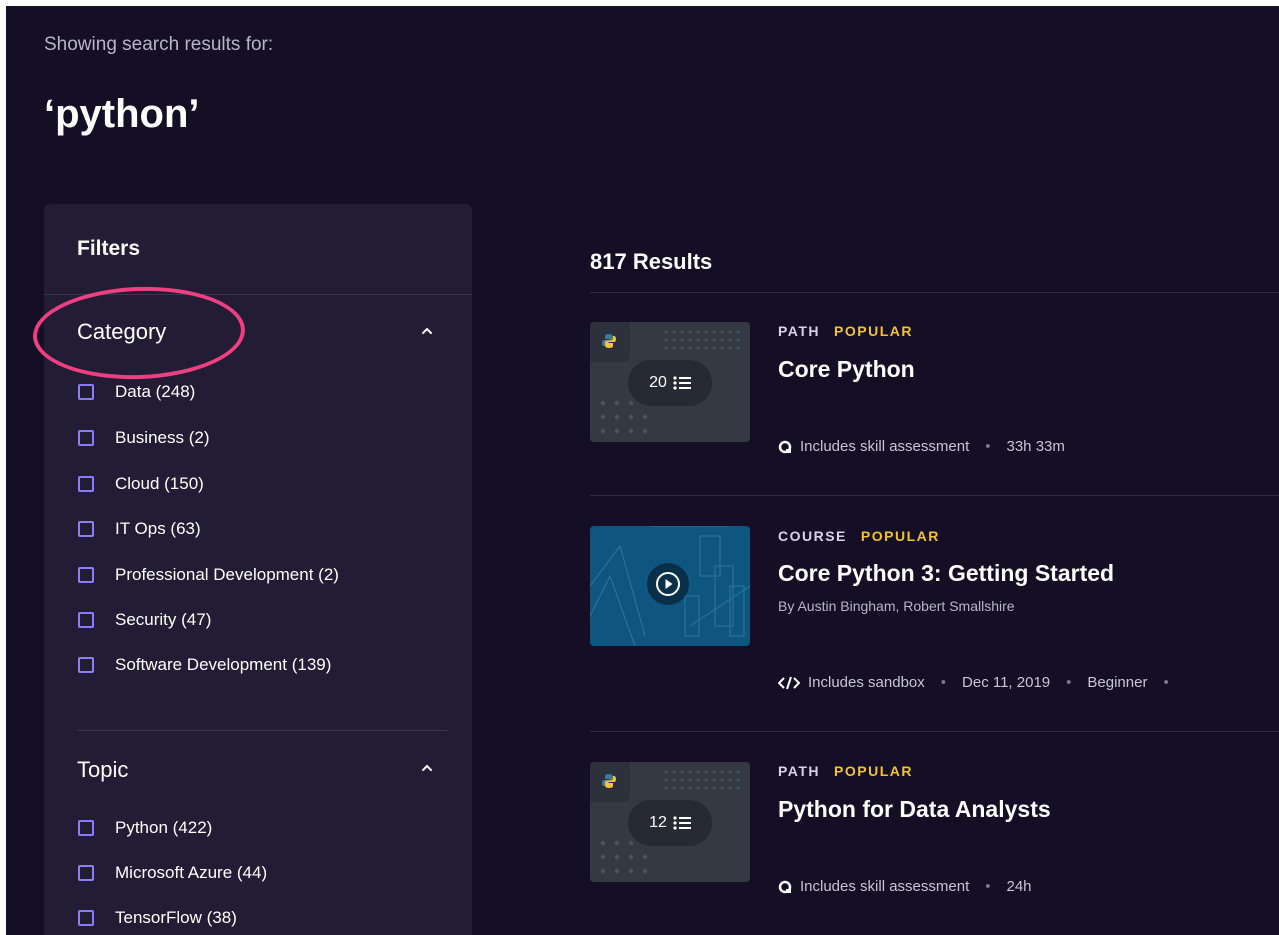 The height and width of the screenshot is (935, 1279). I want to click on result-thumbnail, so click(670, 586).